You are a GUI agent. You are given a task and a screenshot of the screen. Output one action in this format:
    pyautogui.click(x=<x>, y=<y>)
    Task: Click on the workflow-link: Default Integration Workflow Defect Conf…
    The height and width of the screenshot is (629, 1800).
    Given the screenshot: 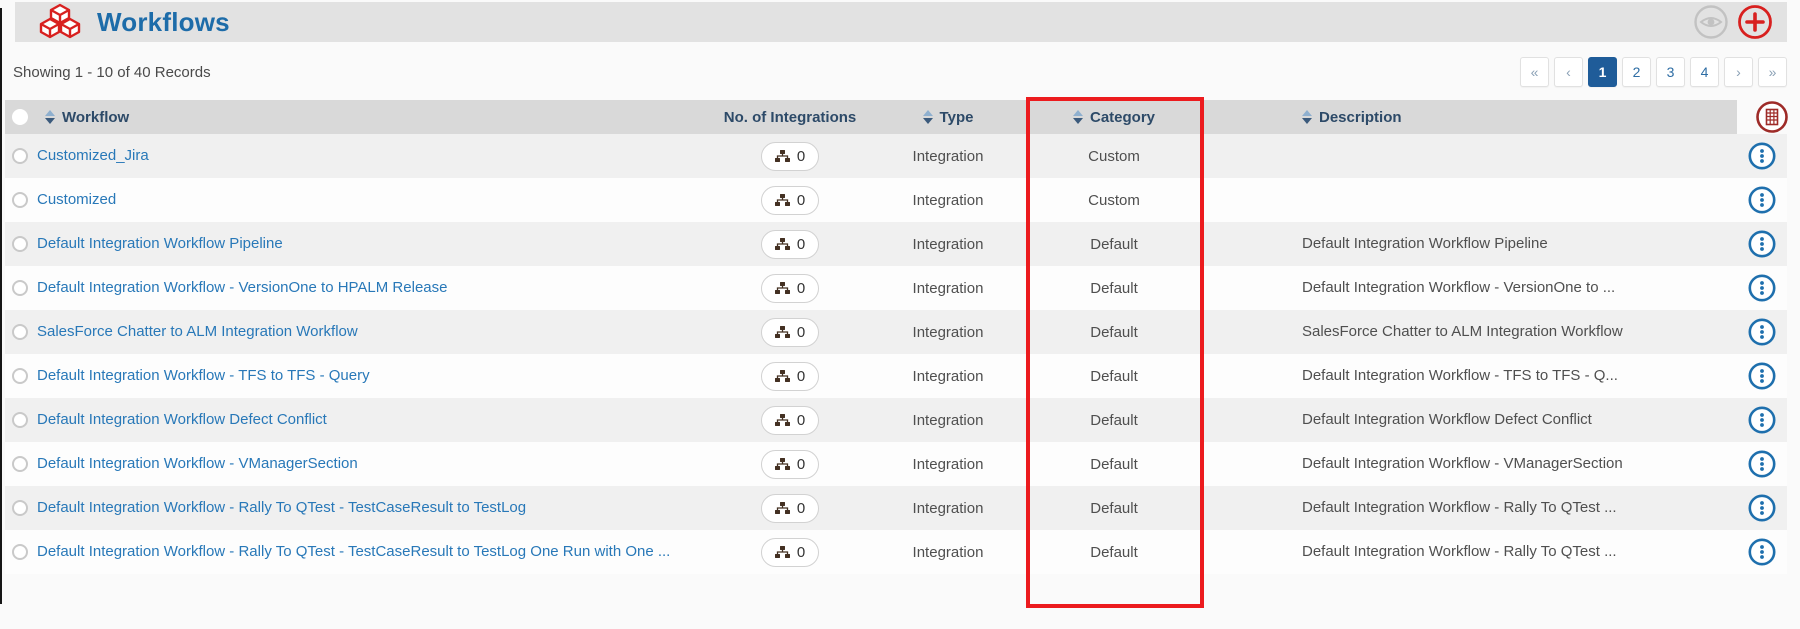 What is the action you would take?
    pyautogui.click(x=181, y=419)
    